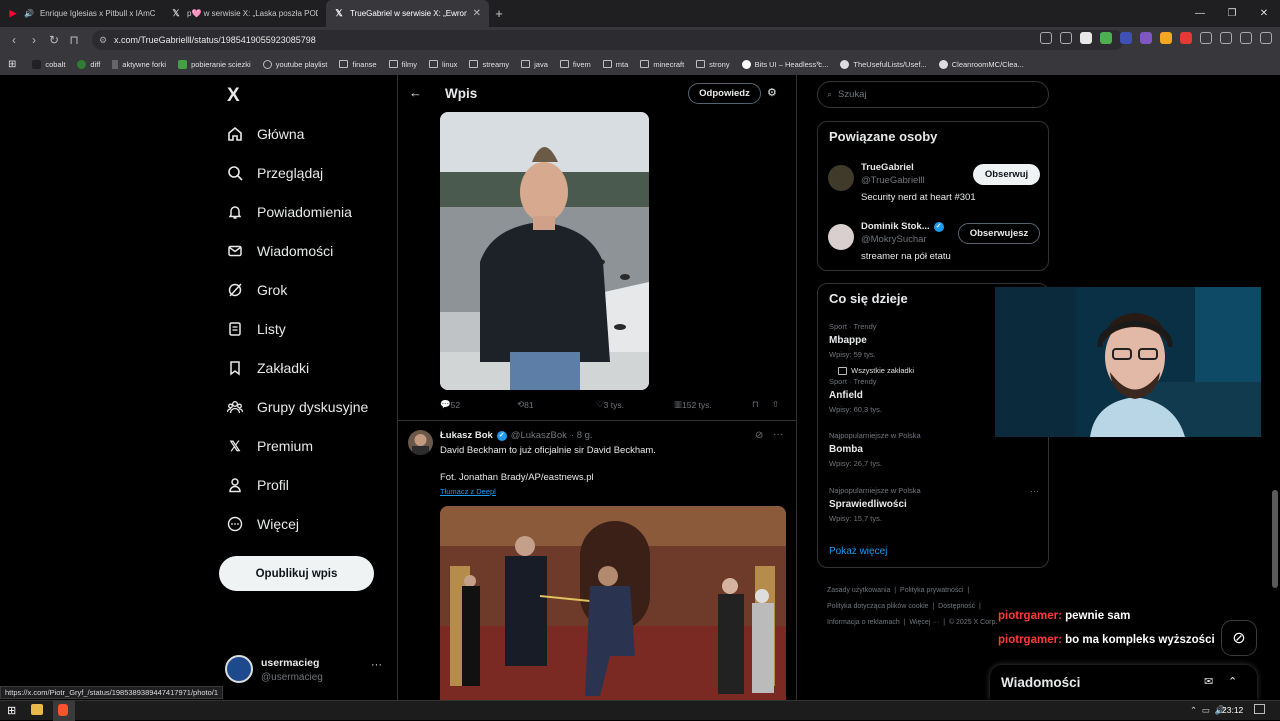 The height and width of the screenshot is (721, 1280). What do you see at coordinates (1086, 38) in the screenshot?
I see `brave-shield-icon` at bounding box center [1086, 38].